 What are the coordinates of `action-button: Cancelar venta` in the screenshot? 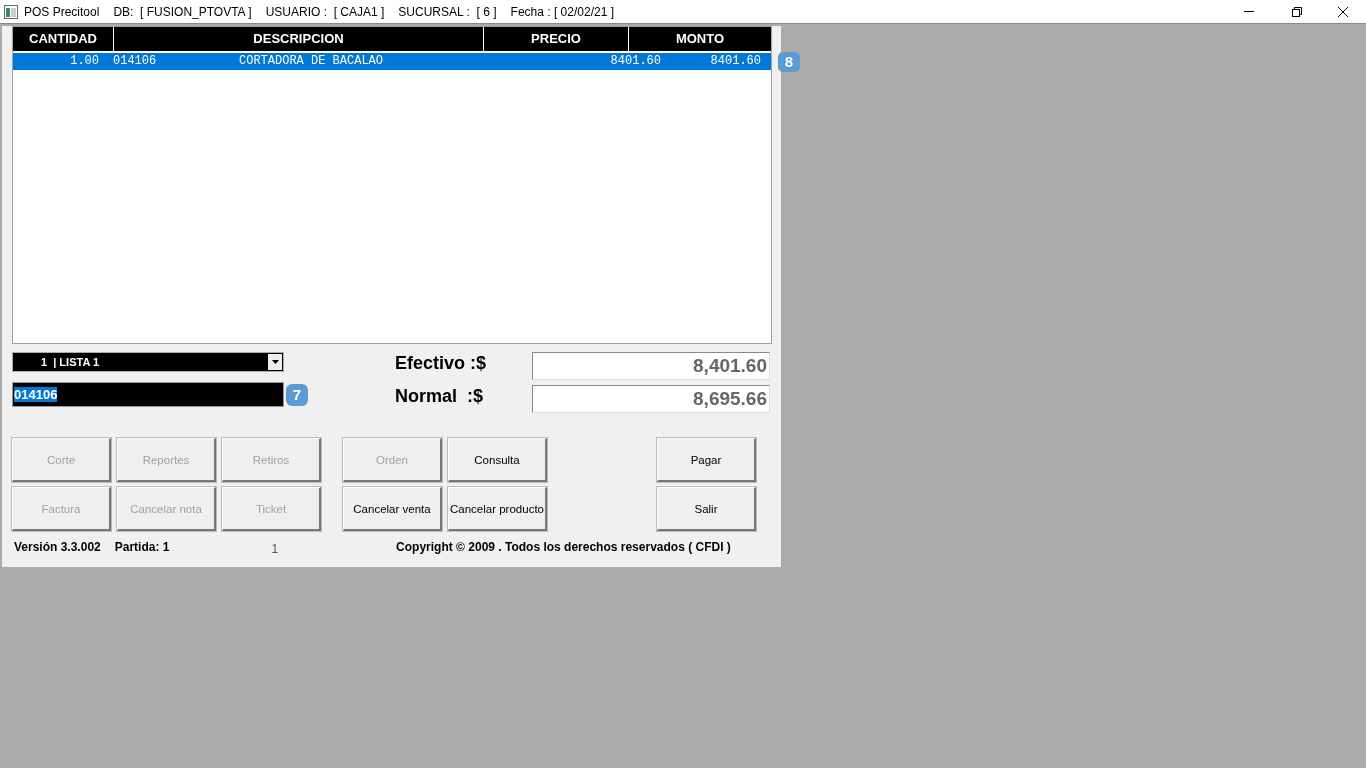 It's located at (392, 509).